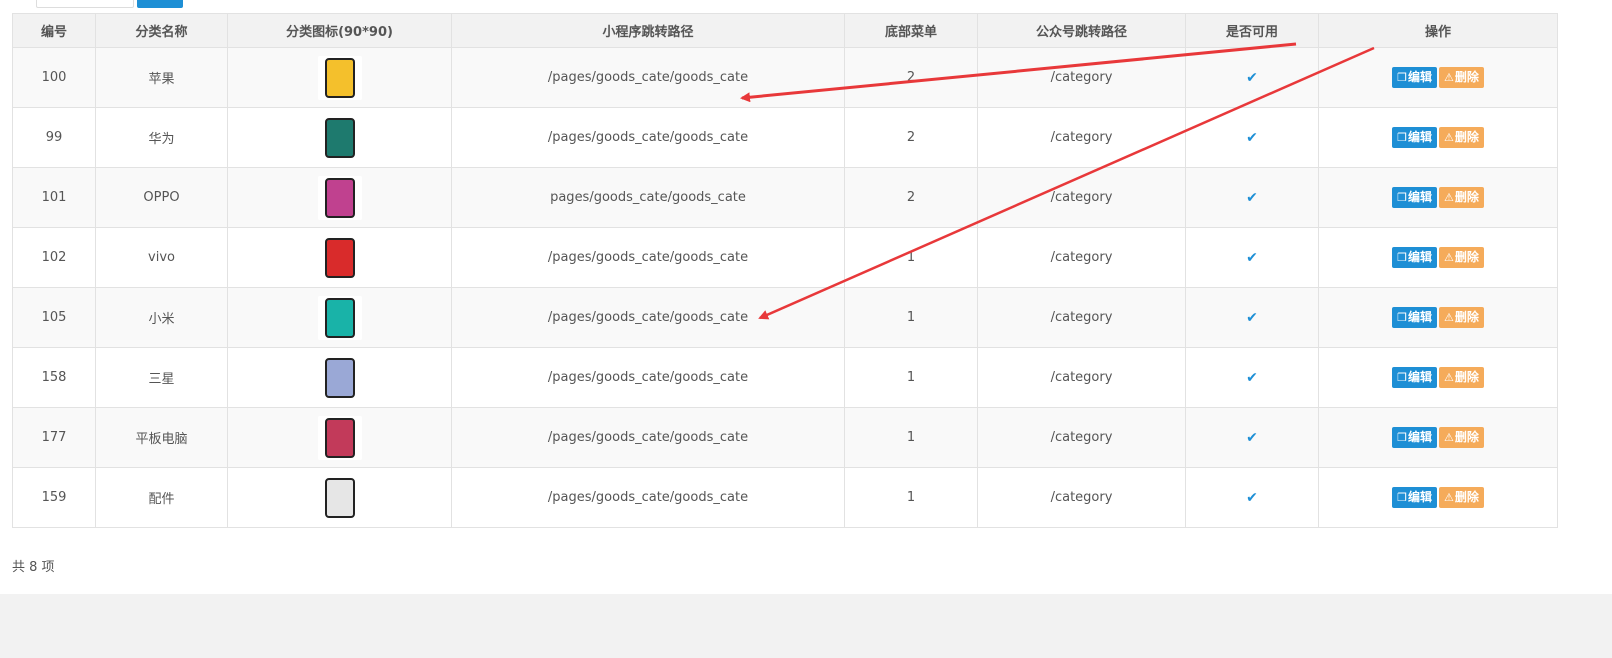 Image resolution: width=1612 pixels, height=658 pixels. What do you see at coordinates (1081, 30) in the screenshot?
I see `header-mp-path: 公众号跳转路径` at bounding box center [1081, 30].